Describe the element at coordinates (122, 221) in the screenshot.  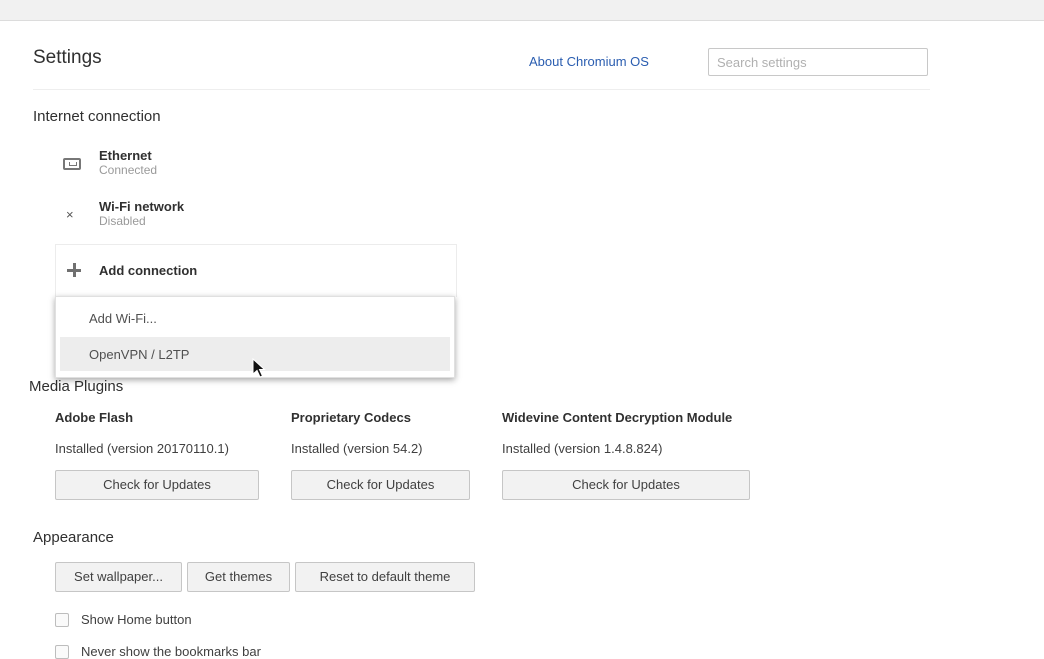
I see `network-status: Disabled` at that location.